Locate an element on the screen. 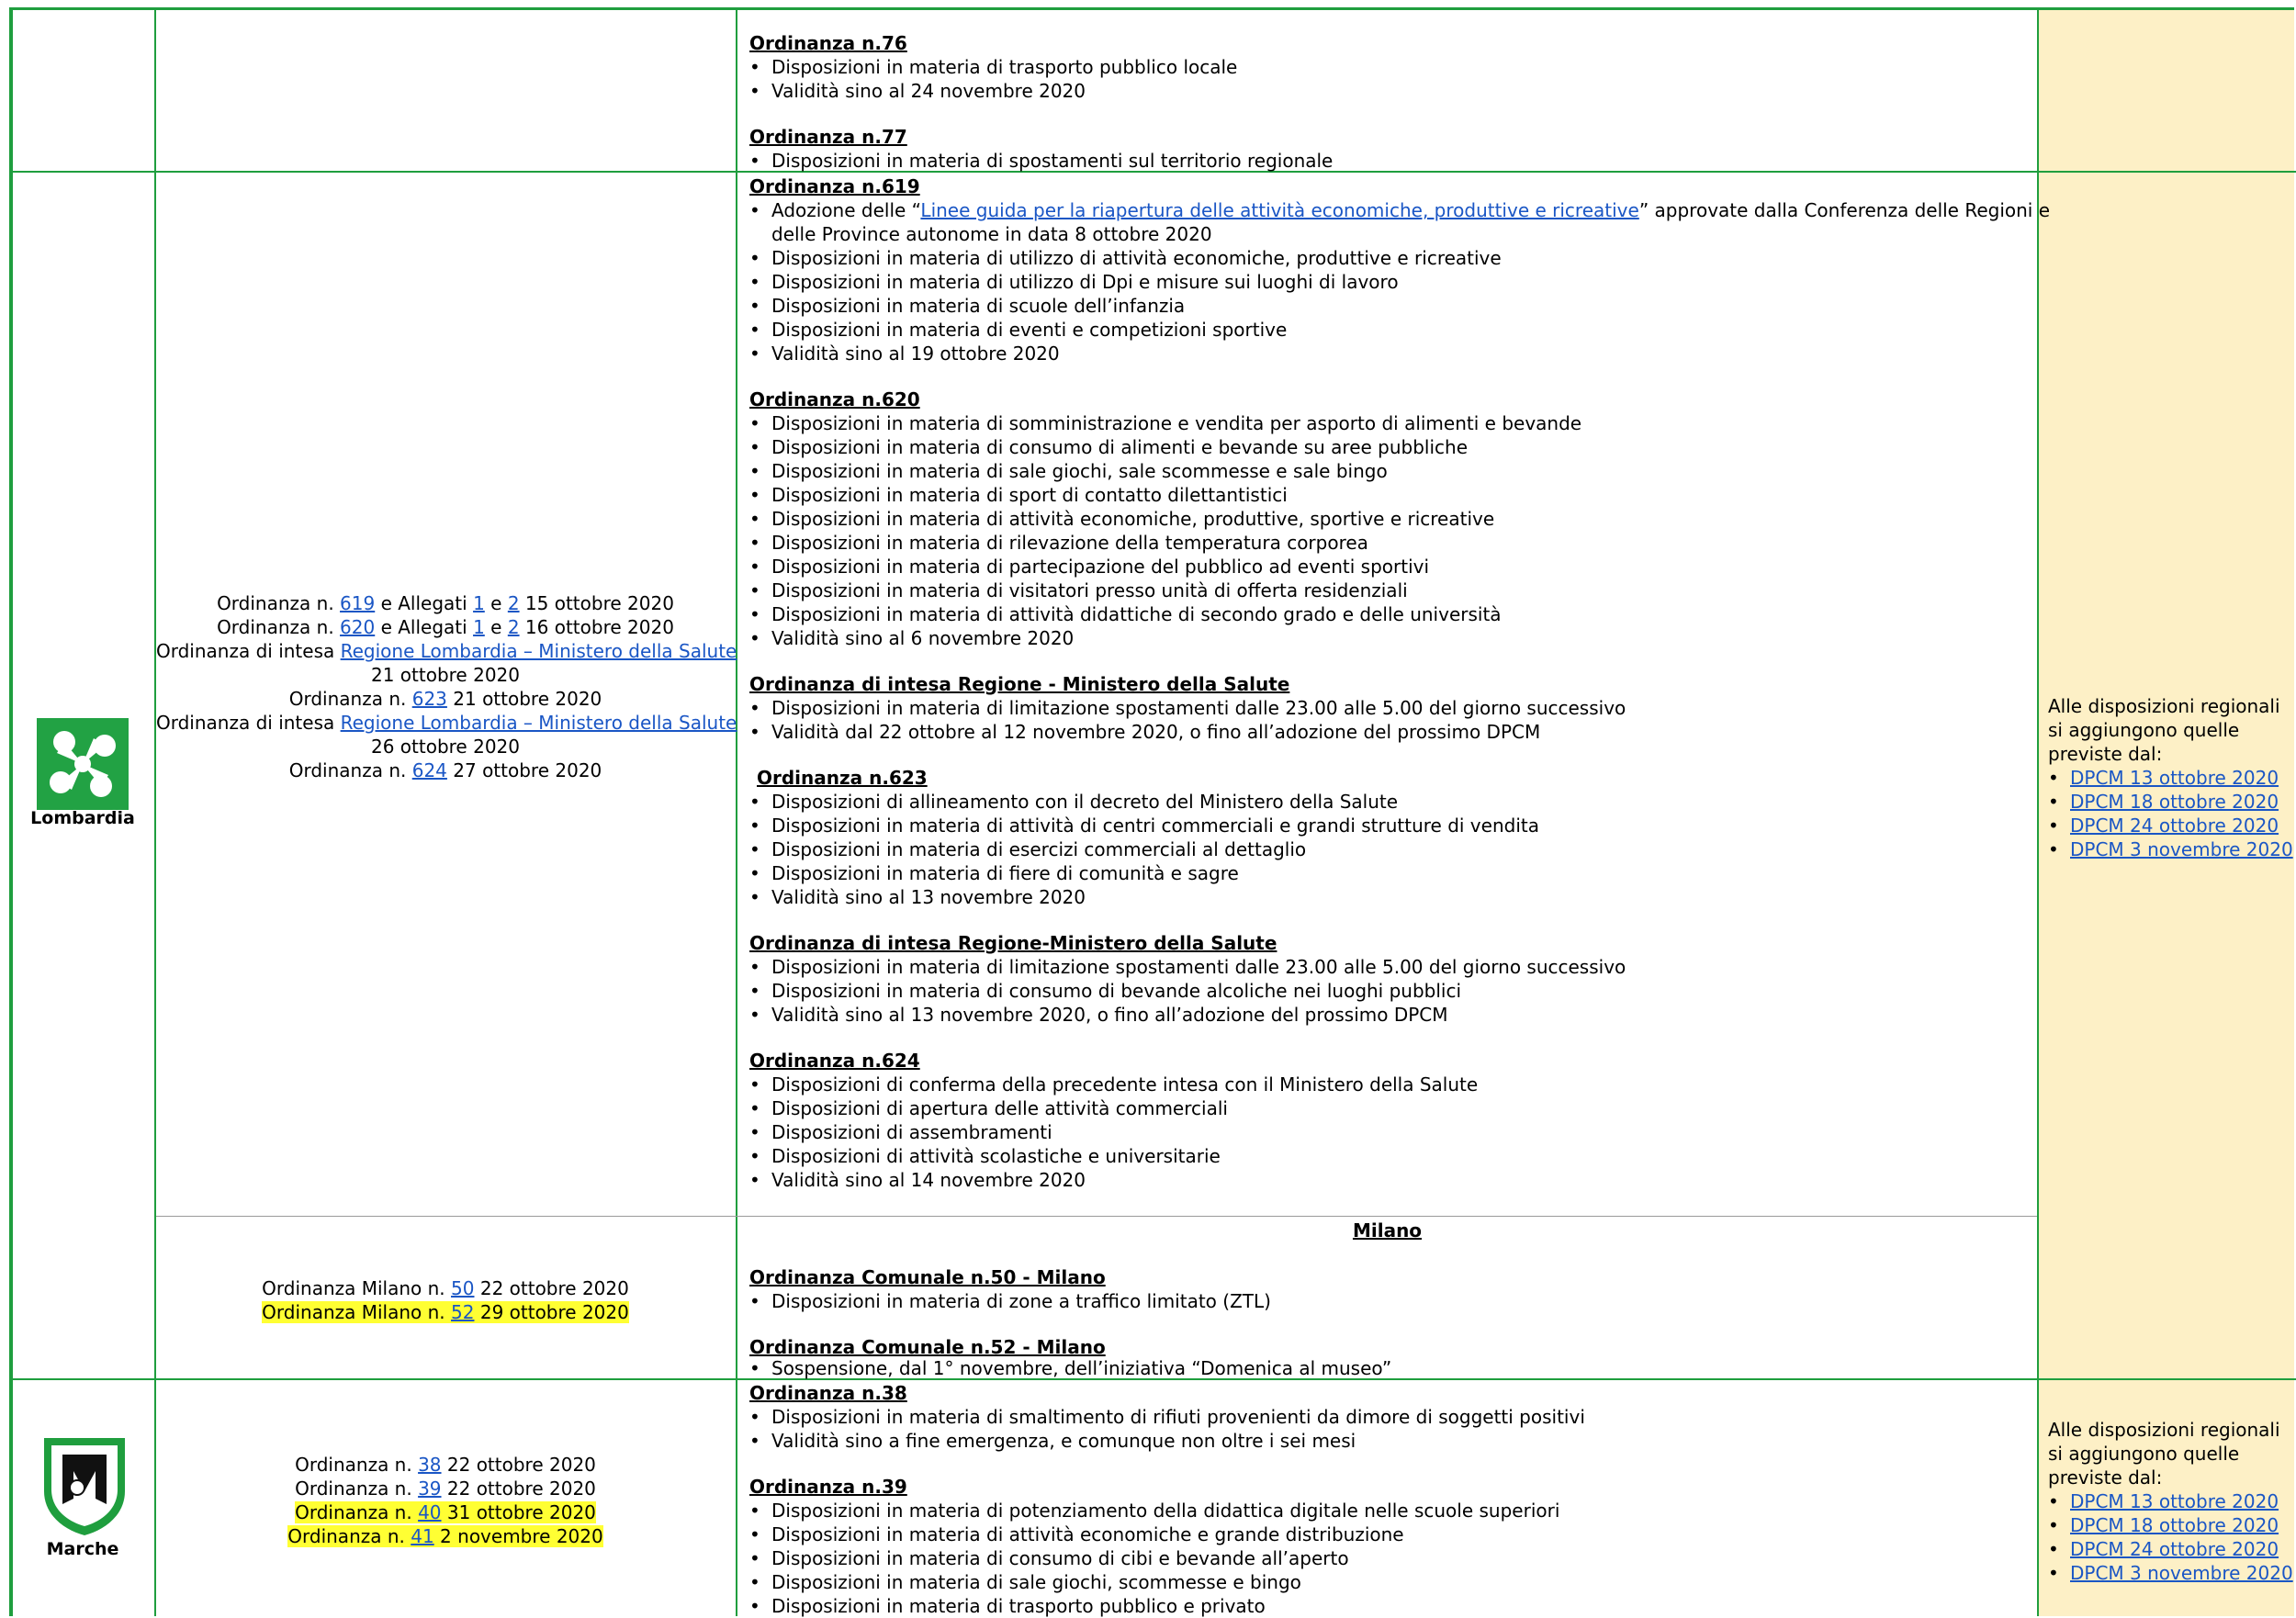 This screenshot has height=1618, width=2296. list-item: • Validità sino al 14 novembre 2020 is located at coordinates (917, 1180).